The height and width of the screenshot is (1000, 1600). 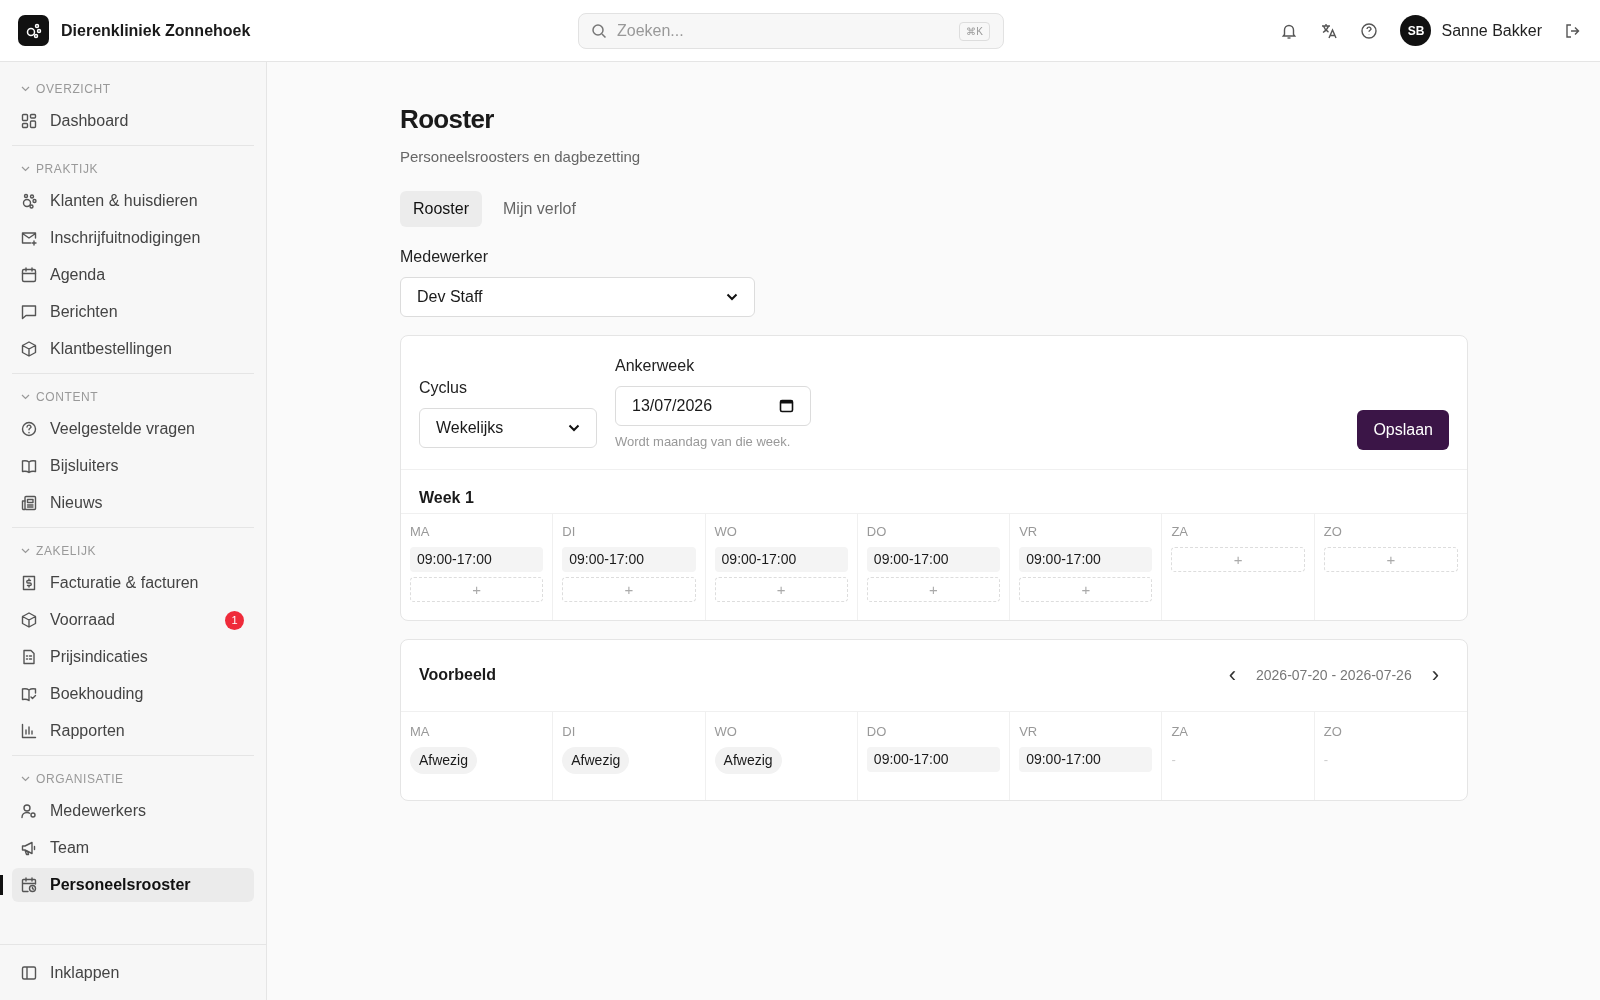 I want to click on tab: Rooster, so click(x=441, y=208).